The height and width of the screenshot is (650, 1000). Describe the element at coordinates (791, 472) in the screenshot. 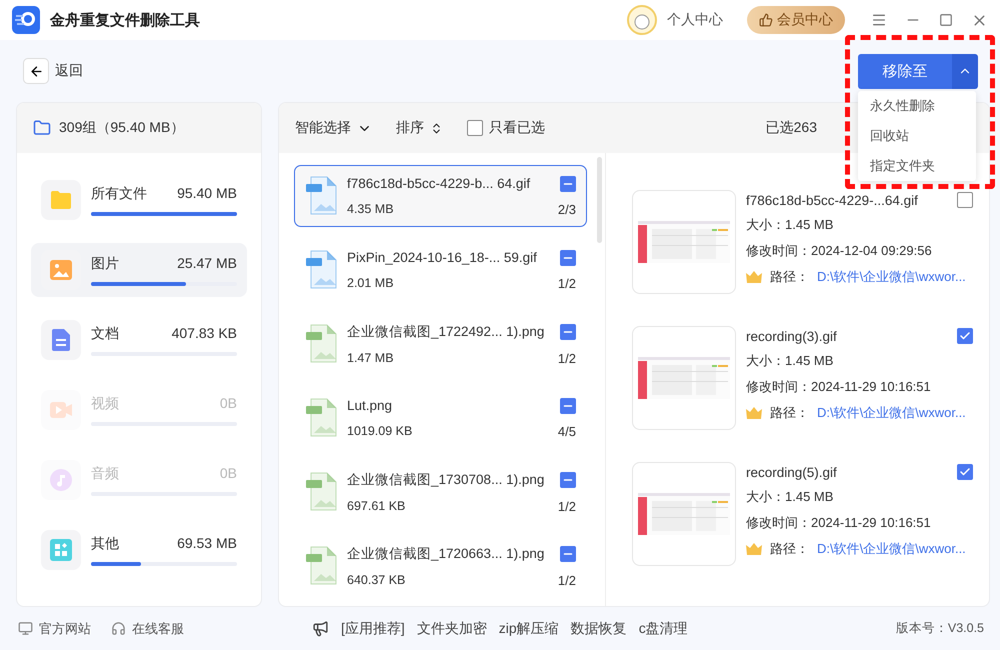

I see `file-name: recording(5).gif` at that location.